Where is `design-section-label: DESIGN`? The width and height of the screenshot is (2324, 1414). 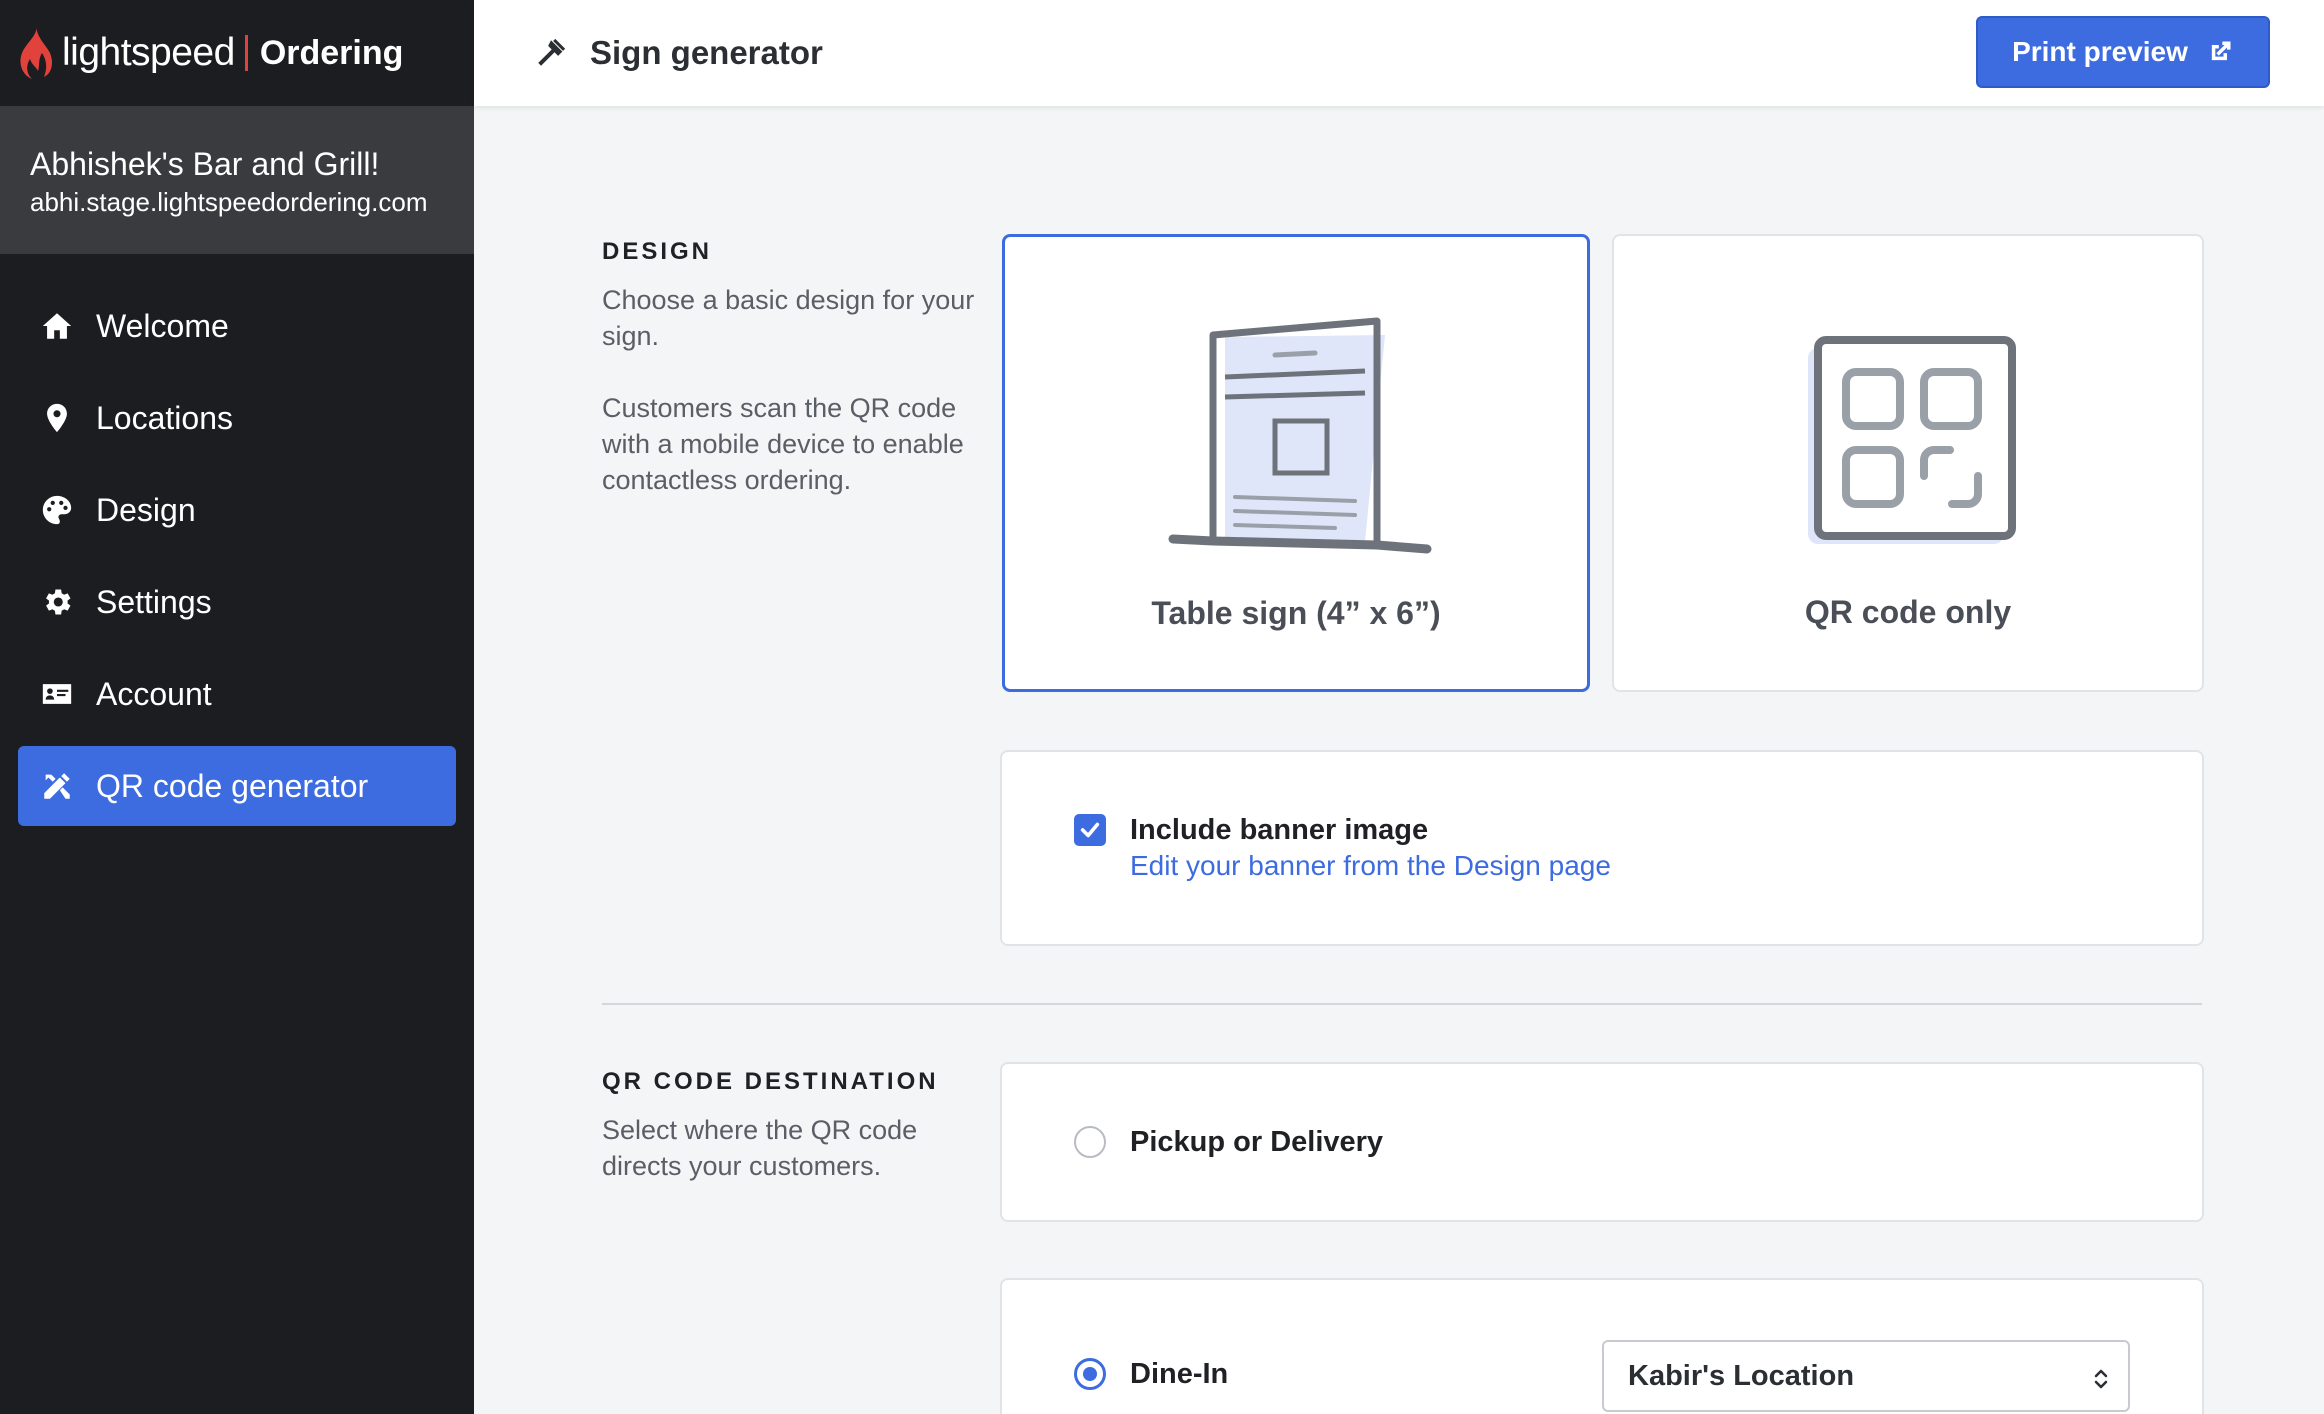 design-section-label: DESIGN is located at coordinates (657, 251).